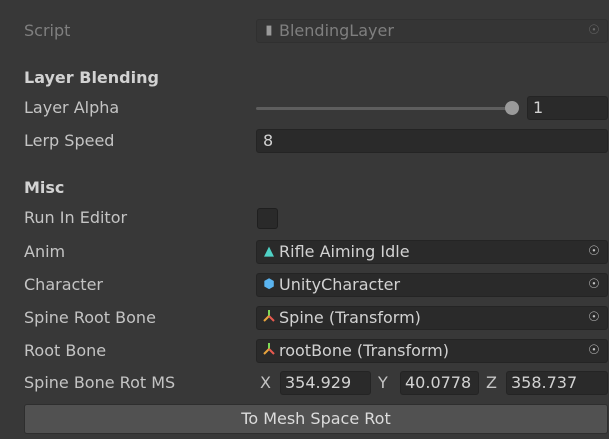 This screenshot has width=609, height=439. I want to click on script-value: BlendingLayer, so click(336, 30).